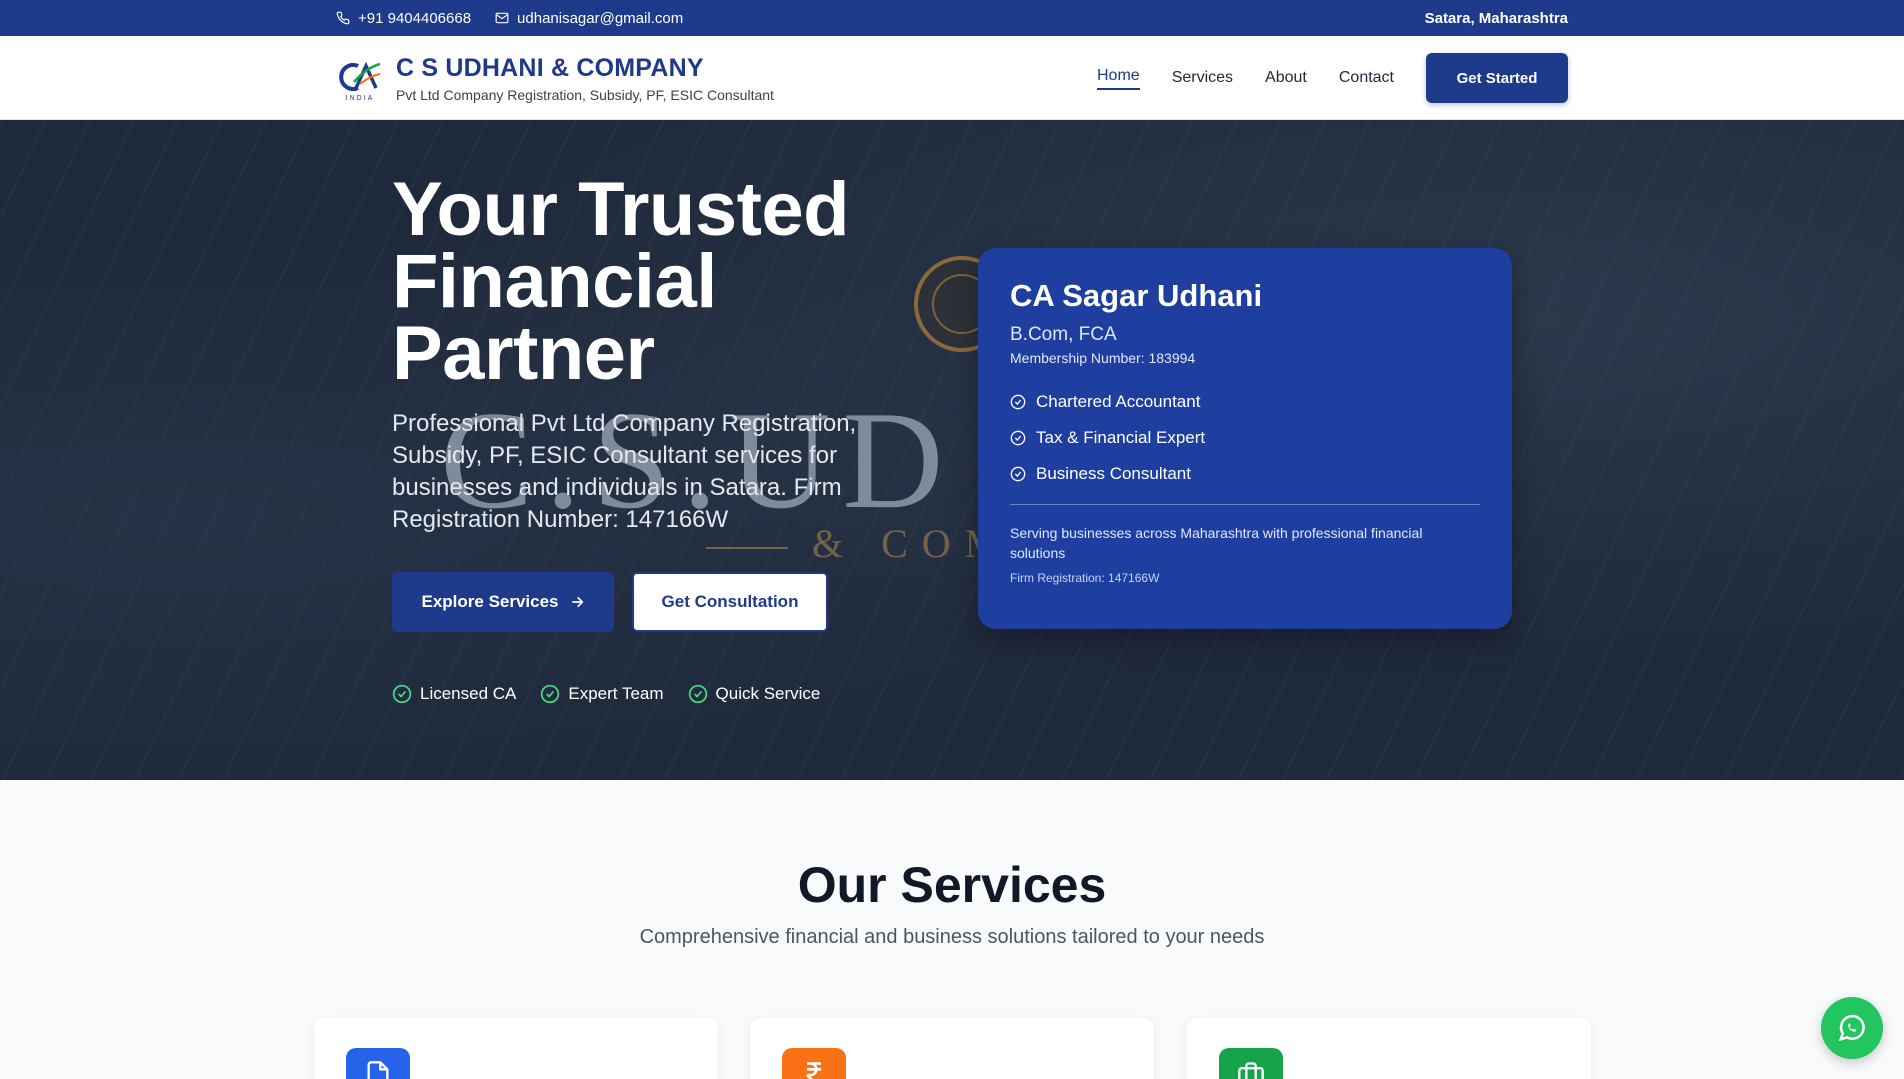 The width and height of the screenshot is (1904, 1079). I want to click on hero-title-line: Your Trusted, so click(621, 209).